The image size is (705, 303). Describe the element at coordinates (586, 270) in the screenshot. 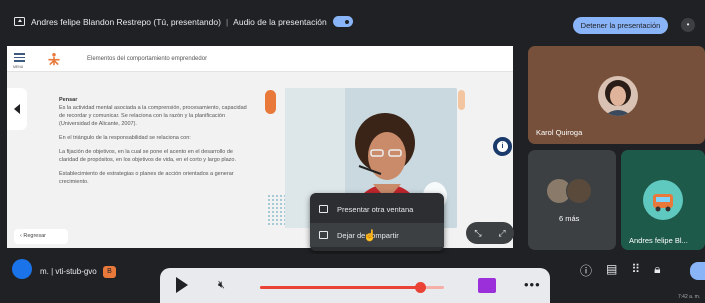

I see `info-circle-icon: ⓘ` at that location.